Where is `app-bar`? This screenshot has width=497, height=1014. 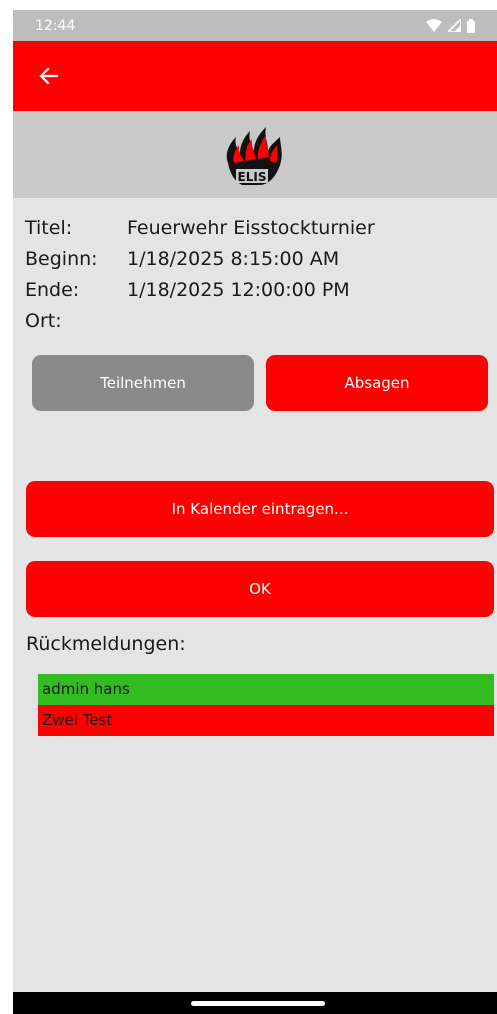
app-bar is located at coordinates (255, 76).